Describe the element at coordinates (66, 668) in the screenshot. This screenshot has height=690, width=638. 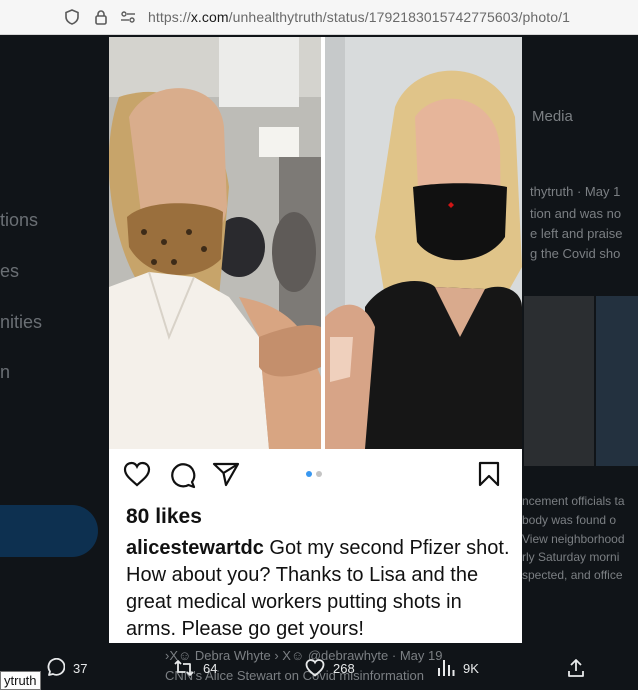
I see `reply-button: 37` at that location.